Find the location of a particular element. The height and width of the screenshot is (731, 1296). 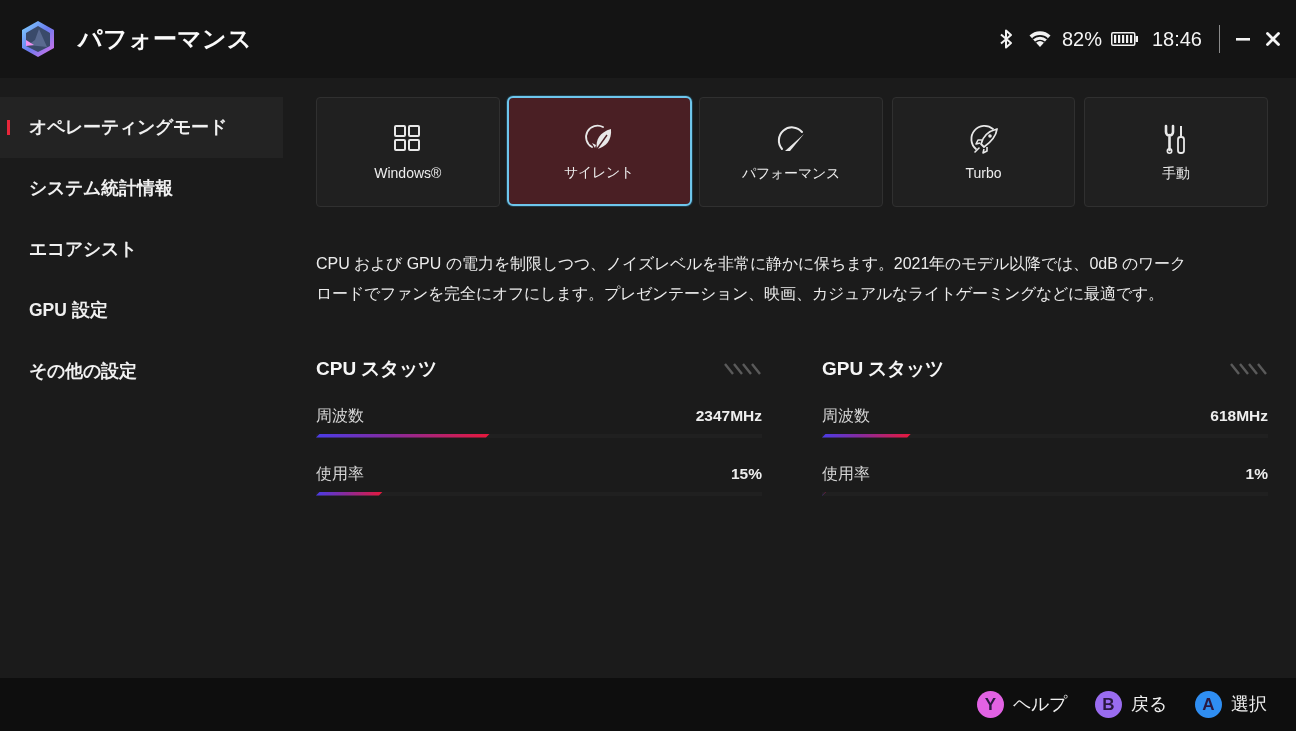

speedometer-icon is located at coordinates (791, 138).